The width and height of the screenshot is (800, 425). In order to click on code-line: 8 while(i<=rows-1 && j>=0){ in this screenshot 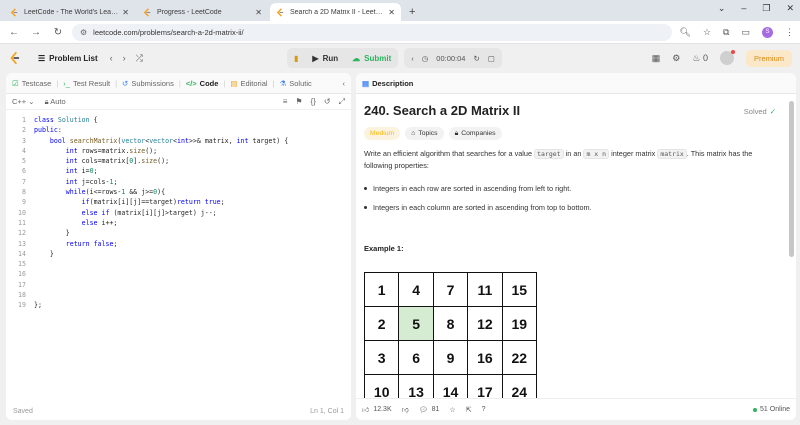, I will do `click(178, 192)`.